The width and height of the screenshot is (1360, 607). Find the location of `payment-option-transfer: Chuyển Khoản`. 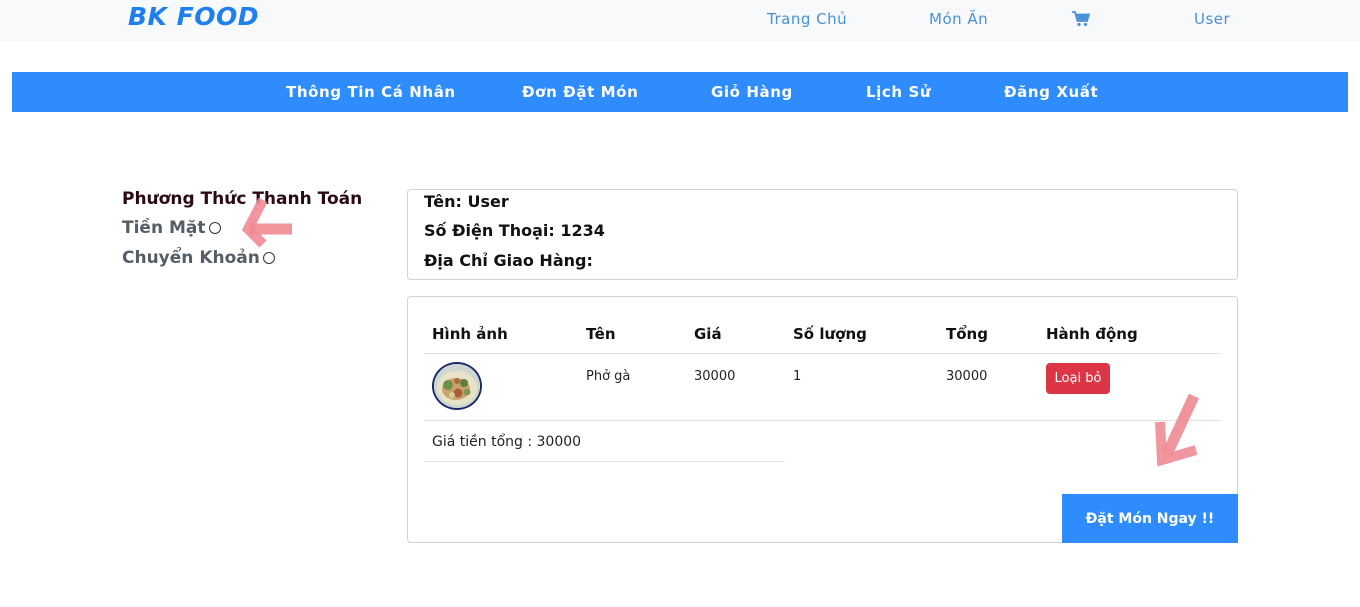

payment-option-transfer: Chuyển Khoản is located at coordinates (198, 258).